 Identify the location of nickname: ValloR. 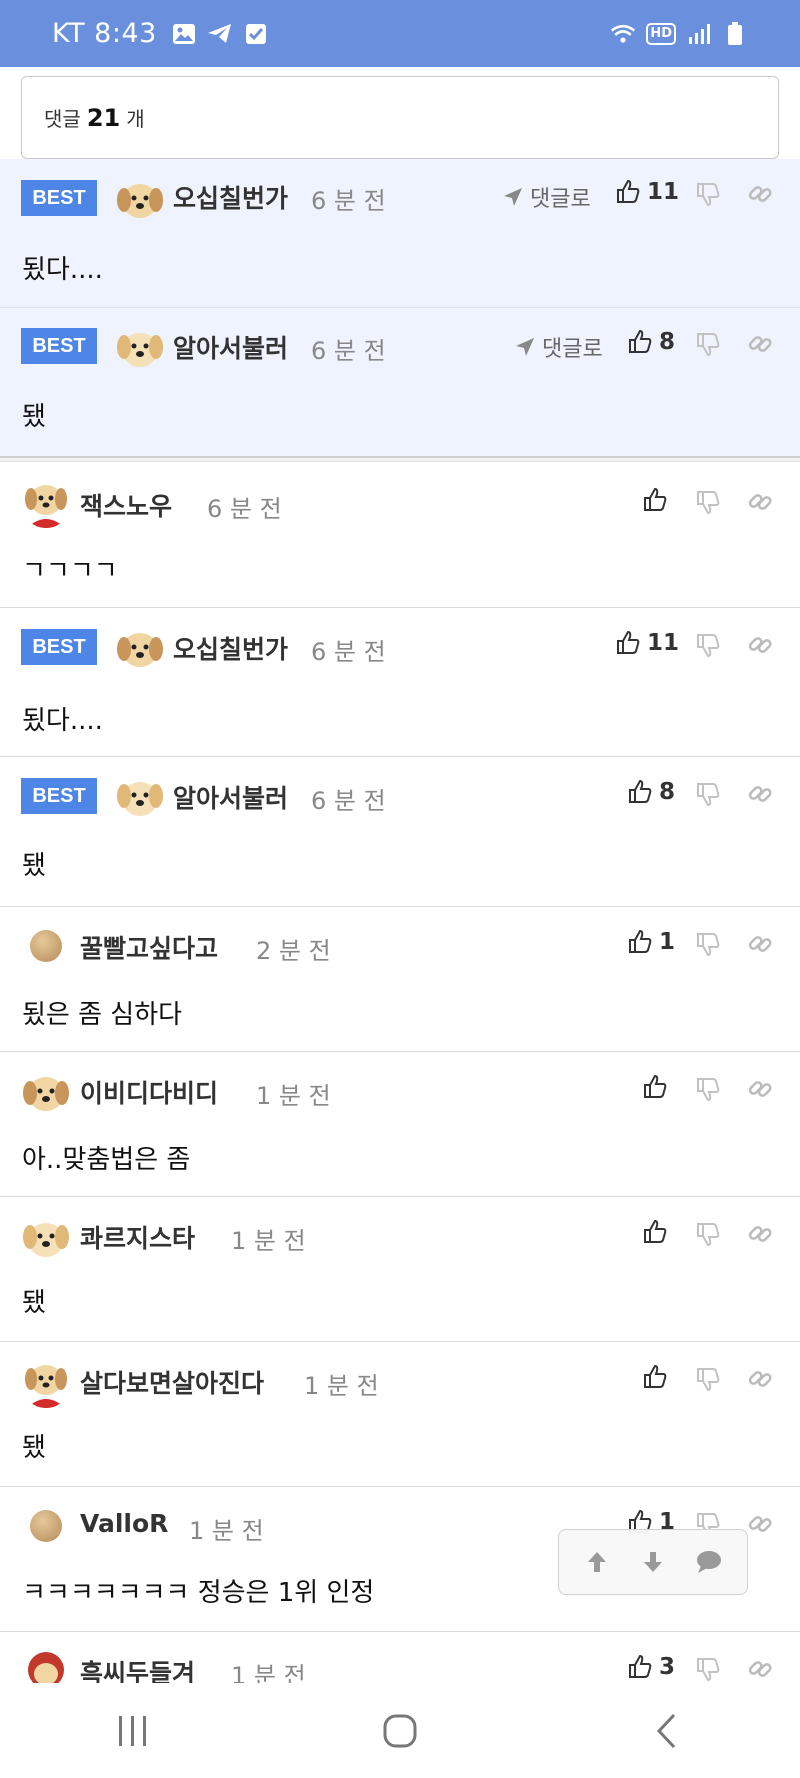
(124, 1523).